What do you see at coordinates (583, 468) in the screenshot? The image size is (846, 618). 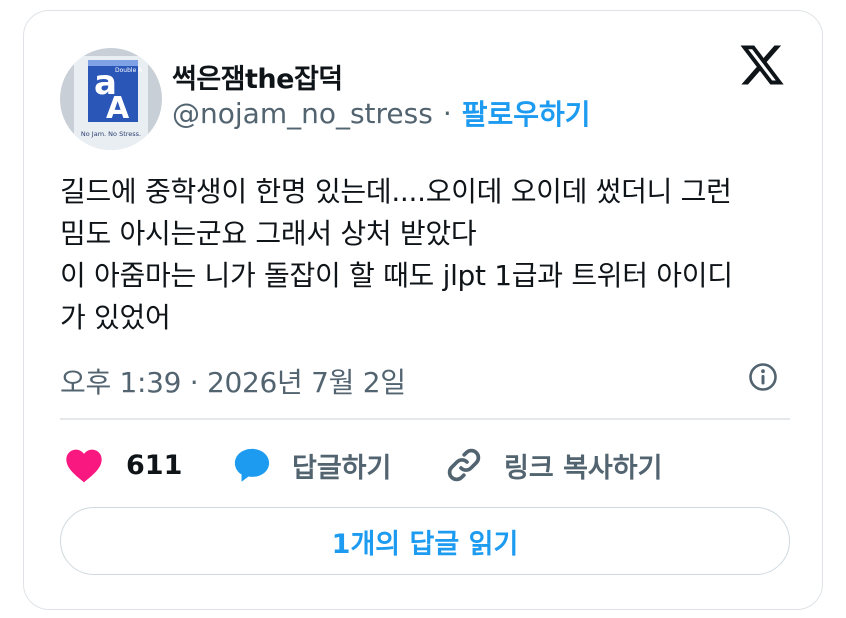 I see `copy-link-label: 링크 복사하기` at bounding box center [583, 468].